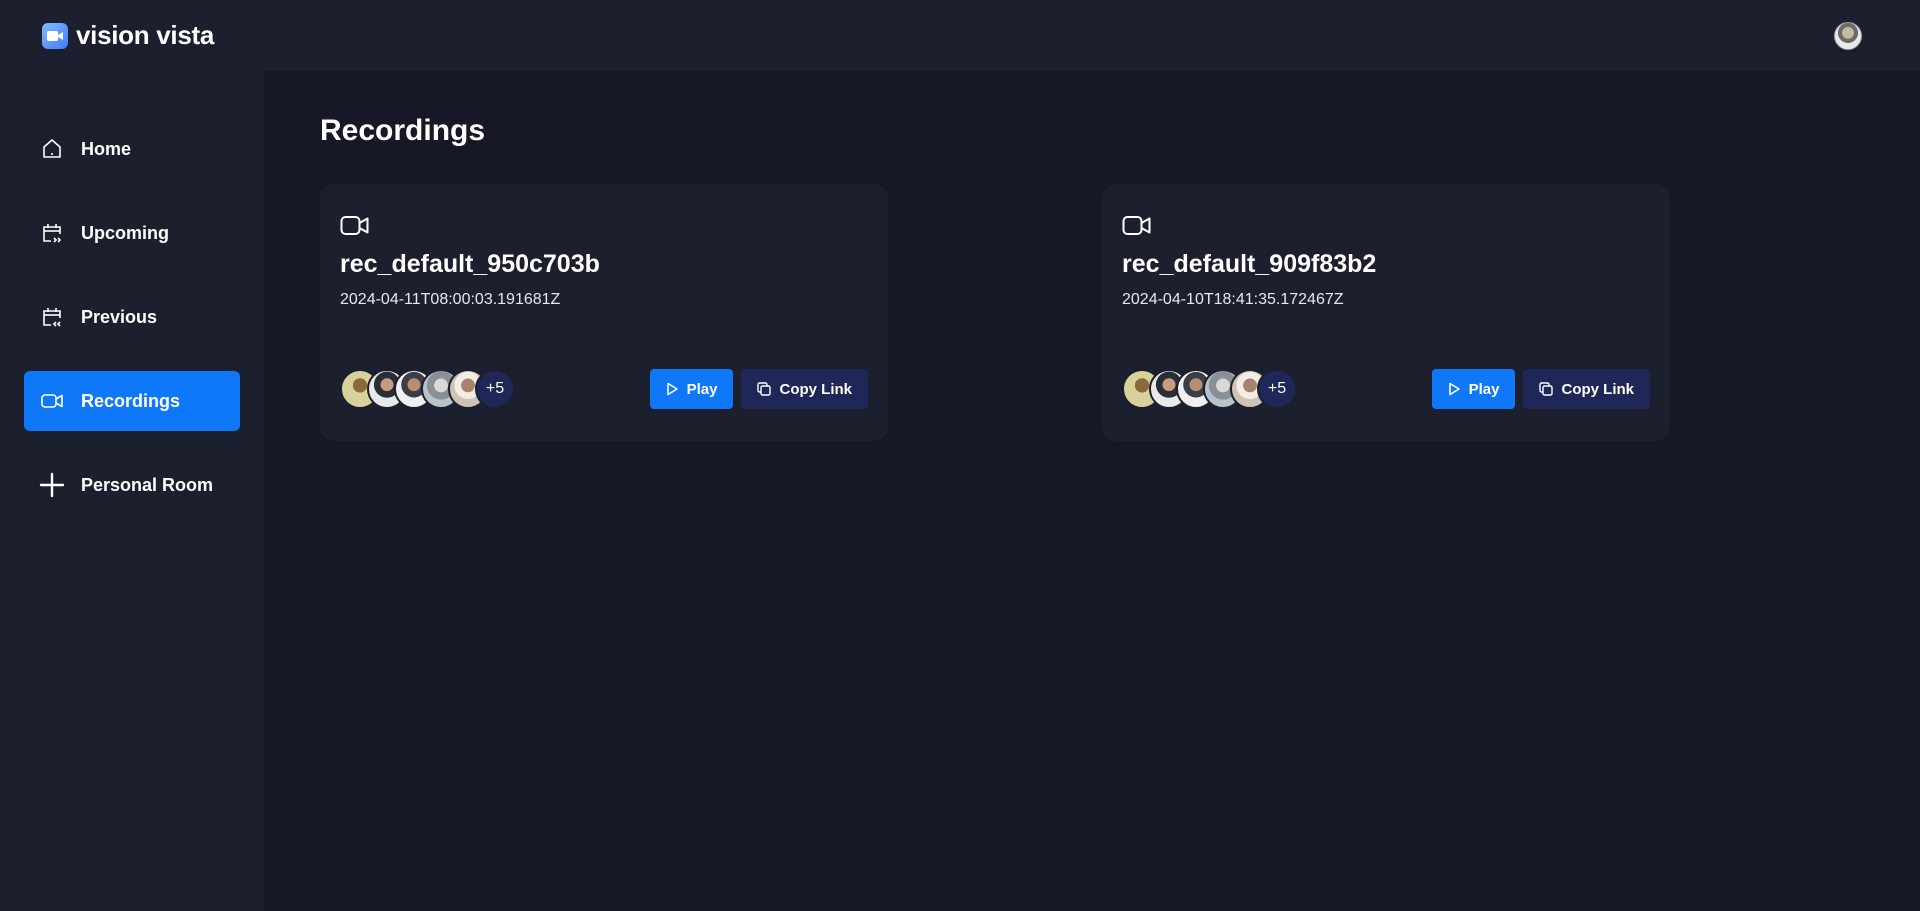 This screenshot has height=911, width=1920. What do you see at coordinates (52, 149) in the screenshot?
I see `home-icon` at bounding box center [52, 149].